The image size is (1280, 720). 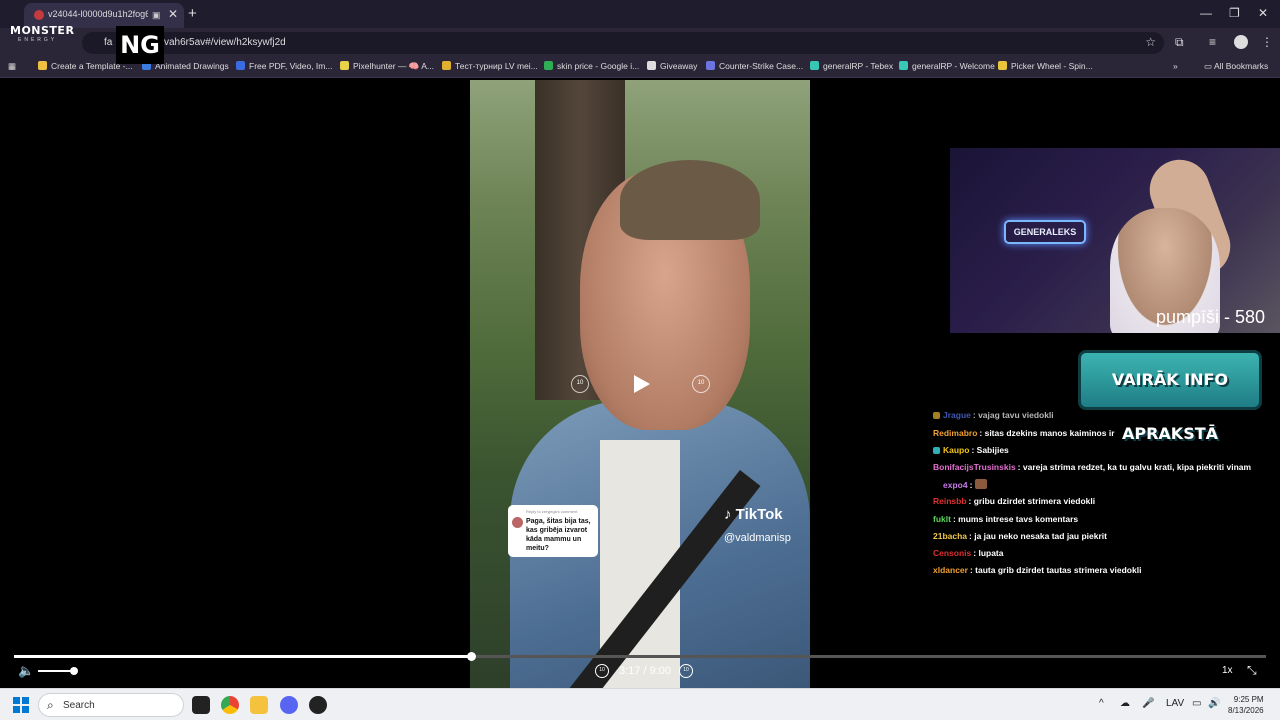 What do you see at coordinates (225, 42) in the screenshot?
I see `url-text: vah6r5av#/view/h2ksywfj2d` at bounding box center [225, 42].